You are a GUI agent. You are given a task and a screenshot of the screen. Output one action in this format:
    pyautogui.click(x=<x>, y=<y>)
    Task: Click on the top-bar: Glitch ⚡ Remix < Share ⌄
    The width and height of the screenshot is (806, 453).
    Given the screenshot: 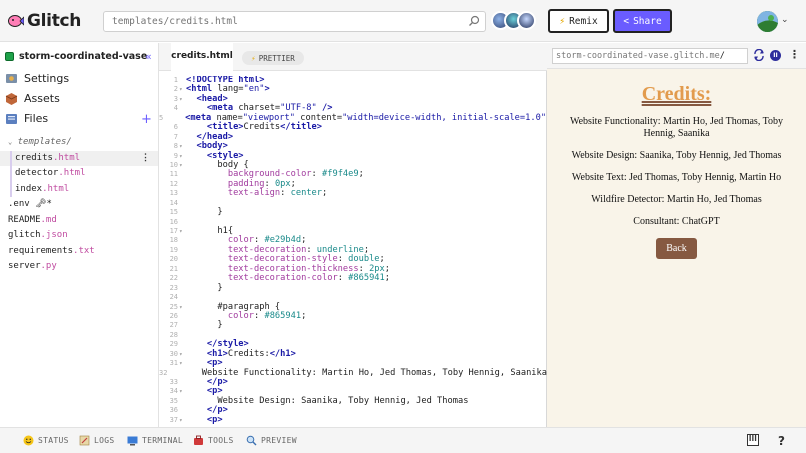 What is the action you would take?
    pyautogui.click(x=403, y=21)
    